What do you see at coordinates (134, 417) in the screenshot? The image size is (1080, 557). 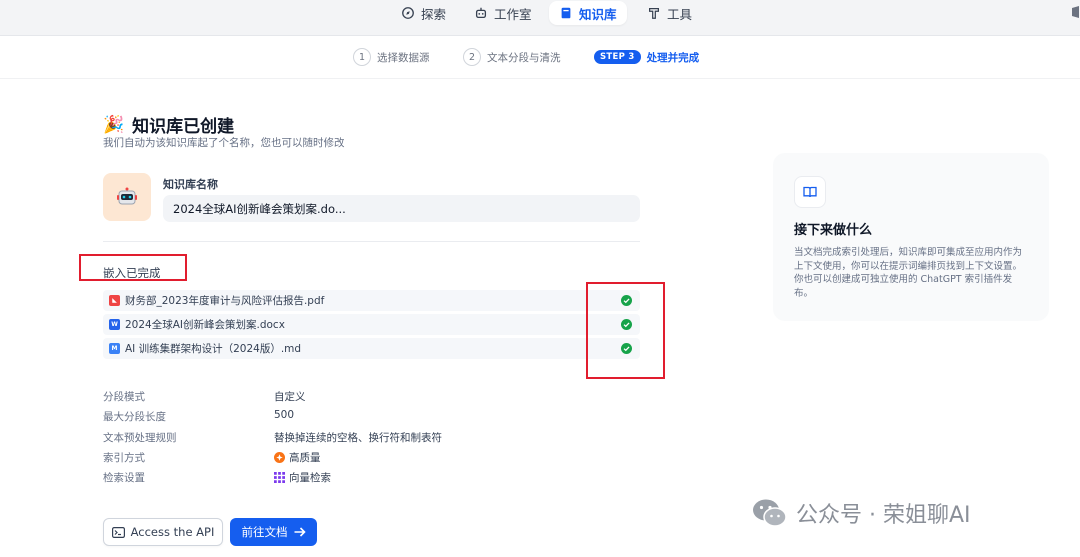 I see `setting-key: 最大分段长度` at bounding box center [134, 417].